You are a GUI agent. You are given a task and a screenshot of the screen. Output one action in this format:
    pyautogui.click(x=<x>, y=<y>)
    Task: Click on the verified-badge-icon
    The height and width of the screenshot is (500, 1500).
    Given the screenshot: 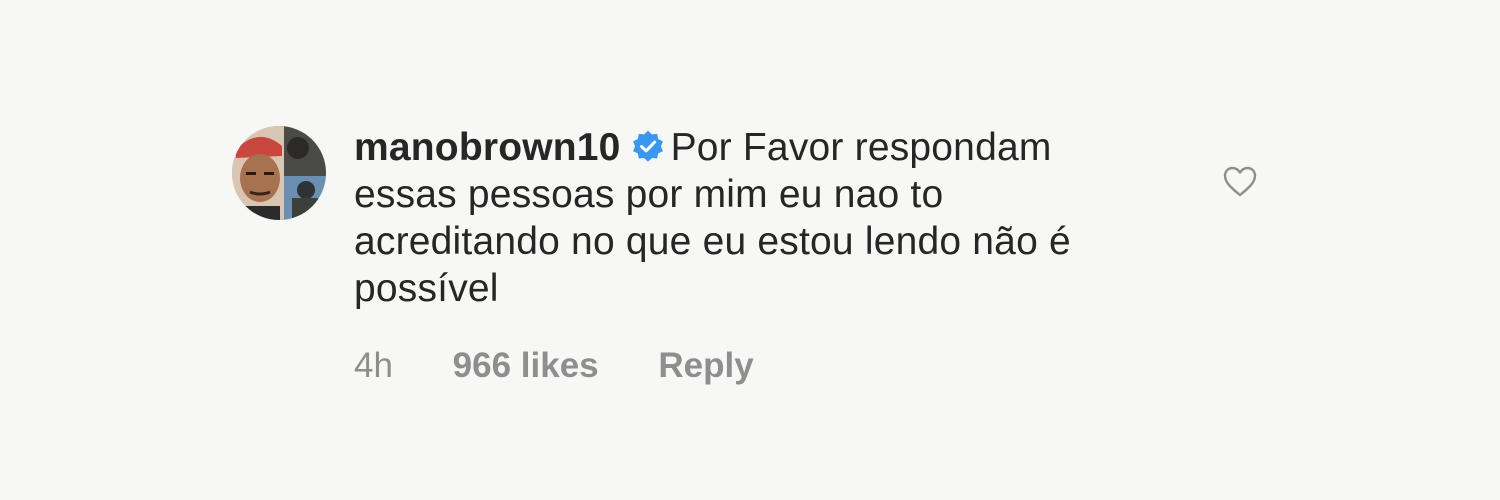 What is the action you would take?
    pyautogui.click(x=648, y=147)
    